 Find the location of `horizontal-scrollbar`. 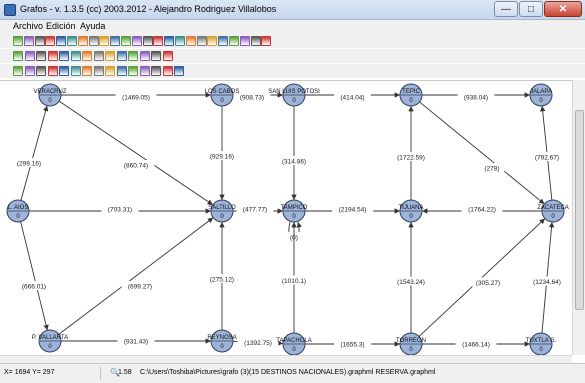

horizontal-scrollbar is located at coordinates (286, 359).